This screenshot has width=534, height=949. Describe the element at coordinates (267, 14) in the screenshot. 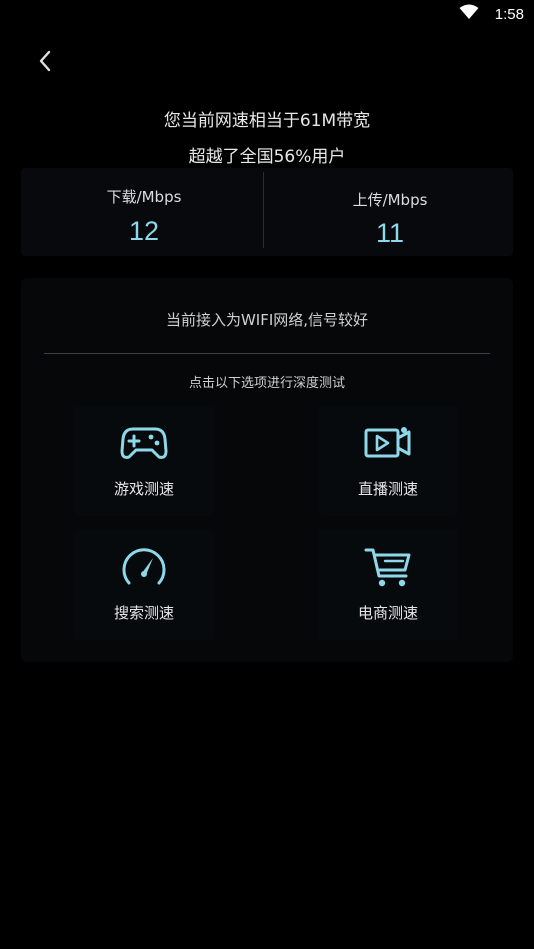

I see `status-bar: 1:58` at that location.